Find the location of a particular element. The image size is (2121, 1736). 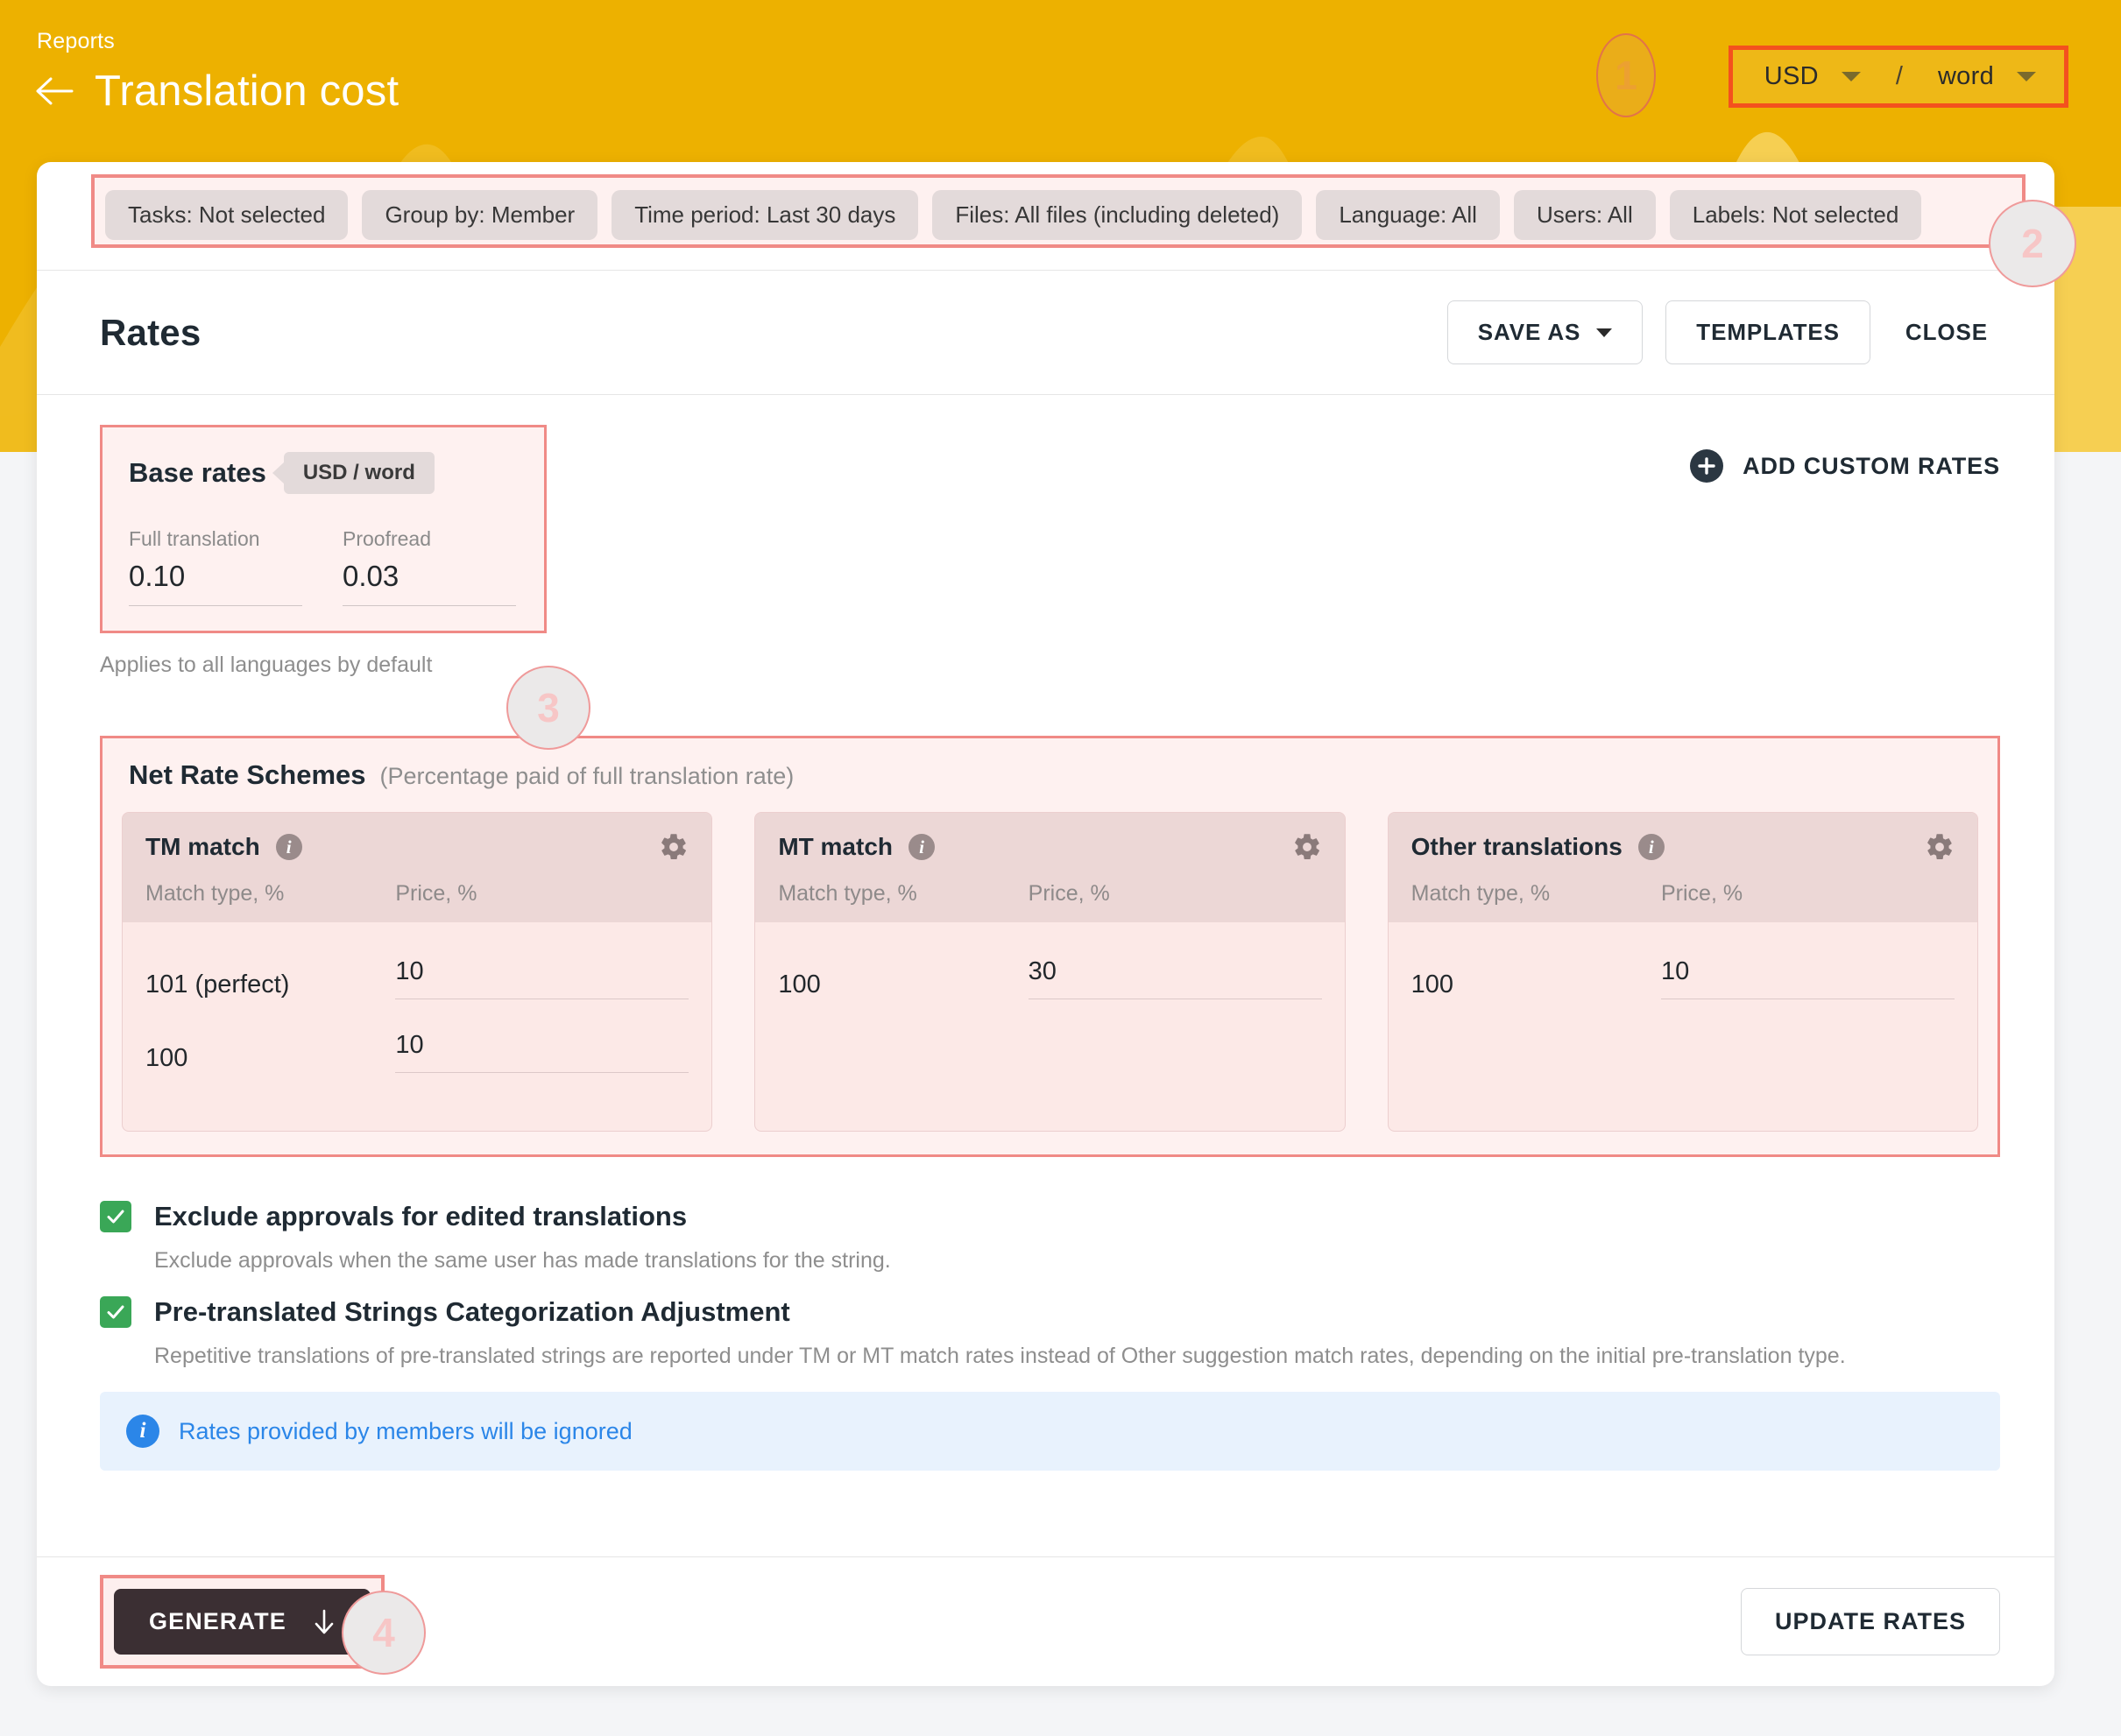

scheme-row: 101 (perfect) 10 is located at coordinates (417, 978).